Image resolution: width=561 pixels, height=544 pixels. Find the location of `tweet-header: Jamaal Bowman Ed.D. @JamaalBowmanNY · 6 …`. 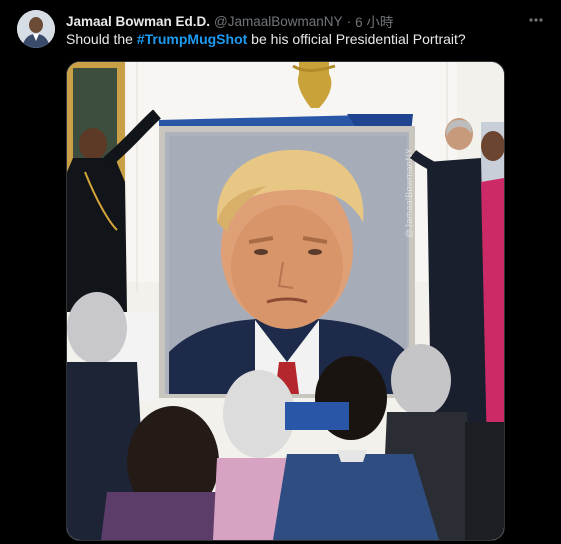

tweet-header: Jamaal Bowman Ed.D. @JamaalBowmanNY · 6 … is located at coordinates (301, 21).